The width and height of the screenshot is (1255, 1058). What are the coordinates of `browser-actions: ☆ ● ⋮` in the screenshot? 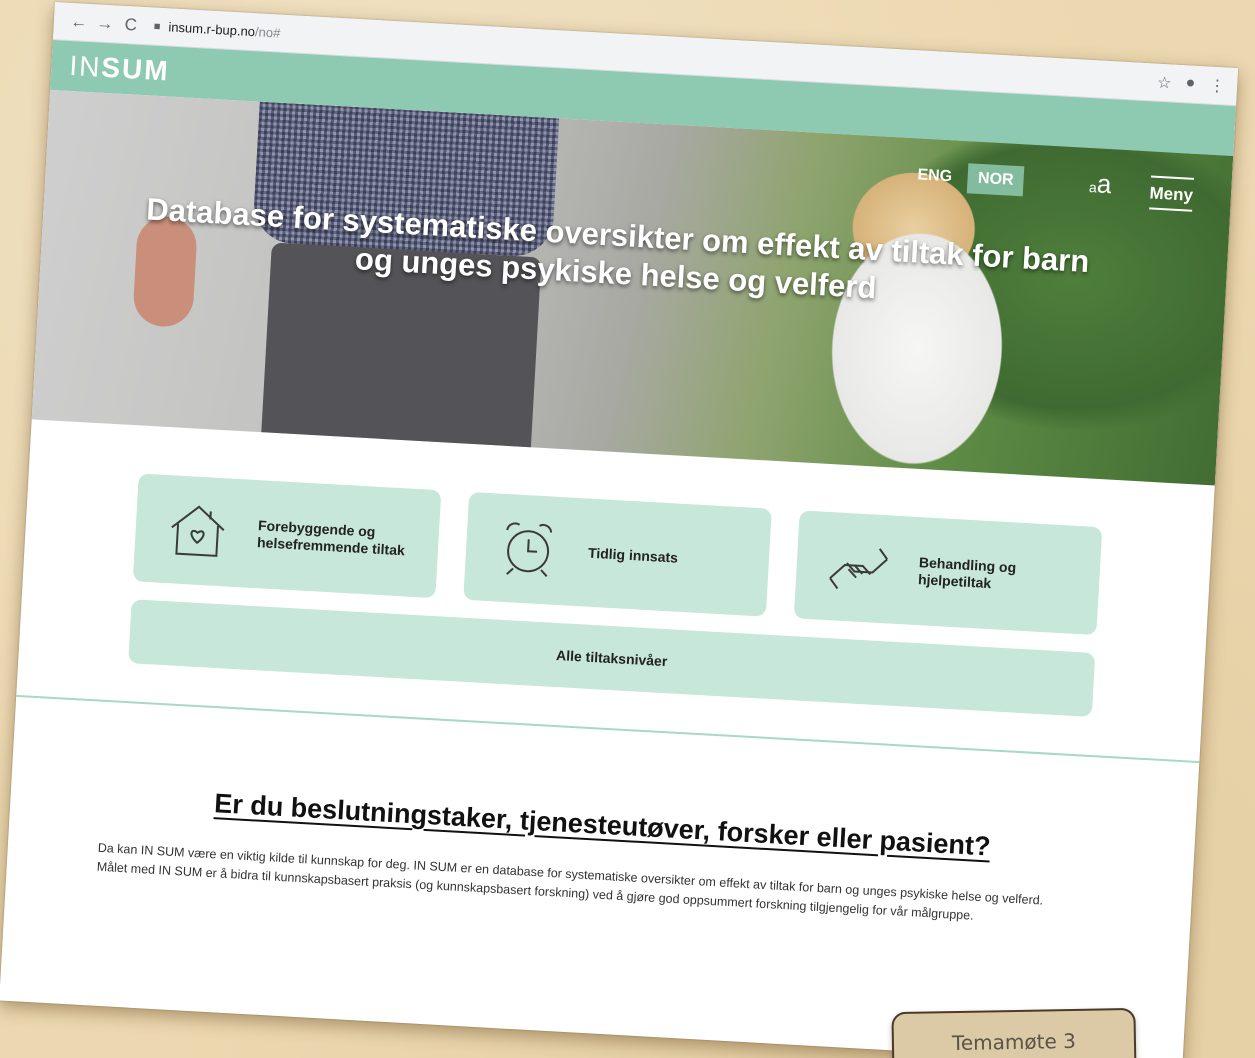 It's located at (1191, 84).